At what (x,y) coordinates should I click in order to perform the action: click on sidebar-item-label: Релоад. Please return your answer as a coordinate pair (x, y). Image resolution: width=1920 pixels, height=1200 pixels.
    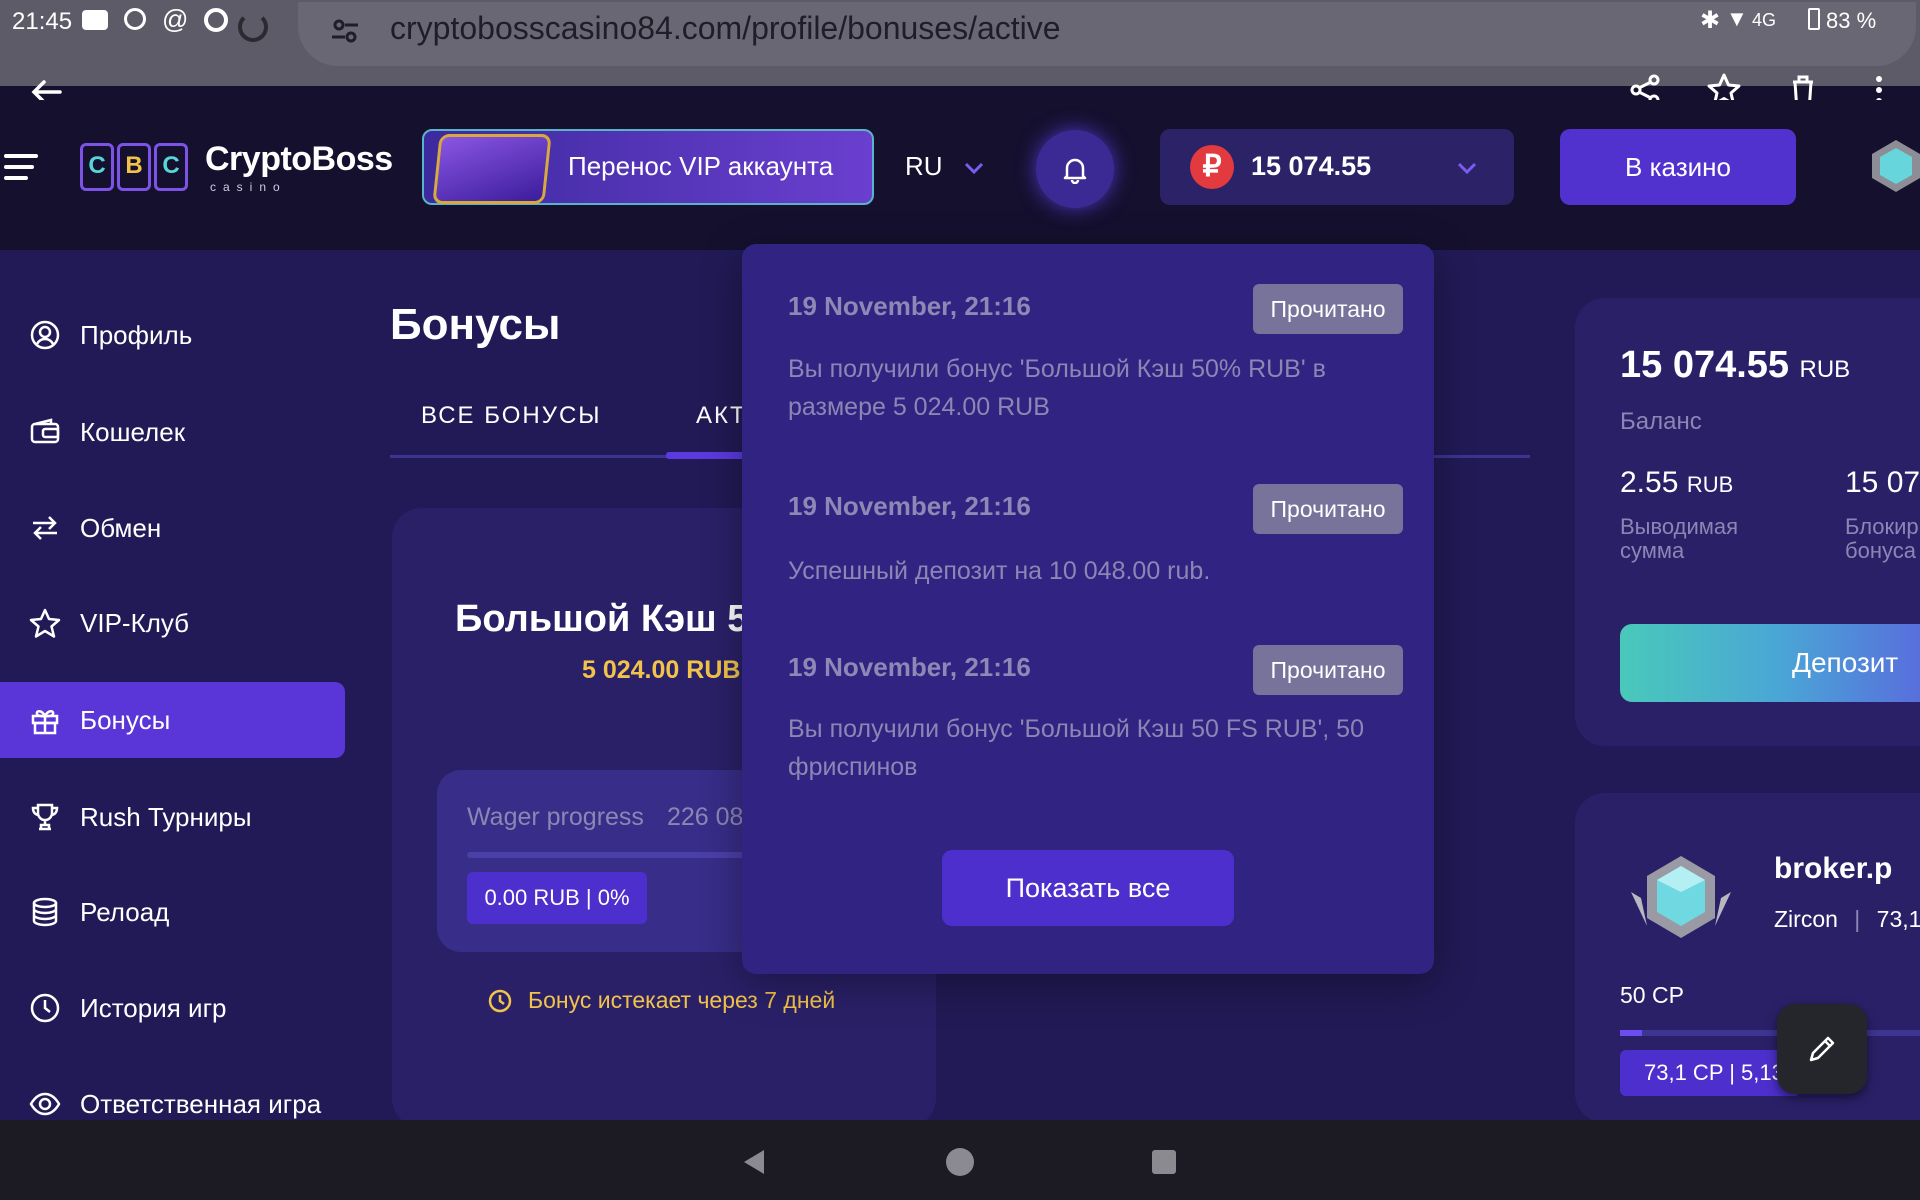
    Looking at the image, I should click on (125, 911).